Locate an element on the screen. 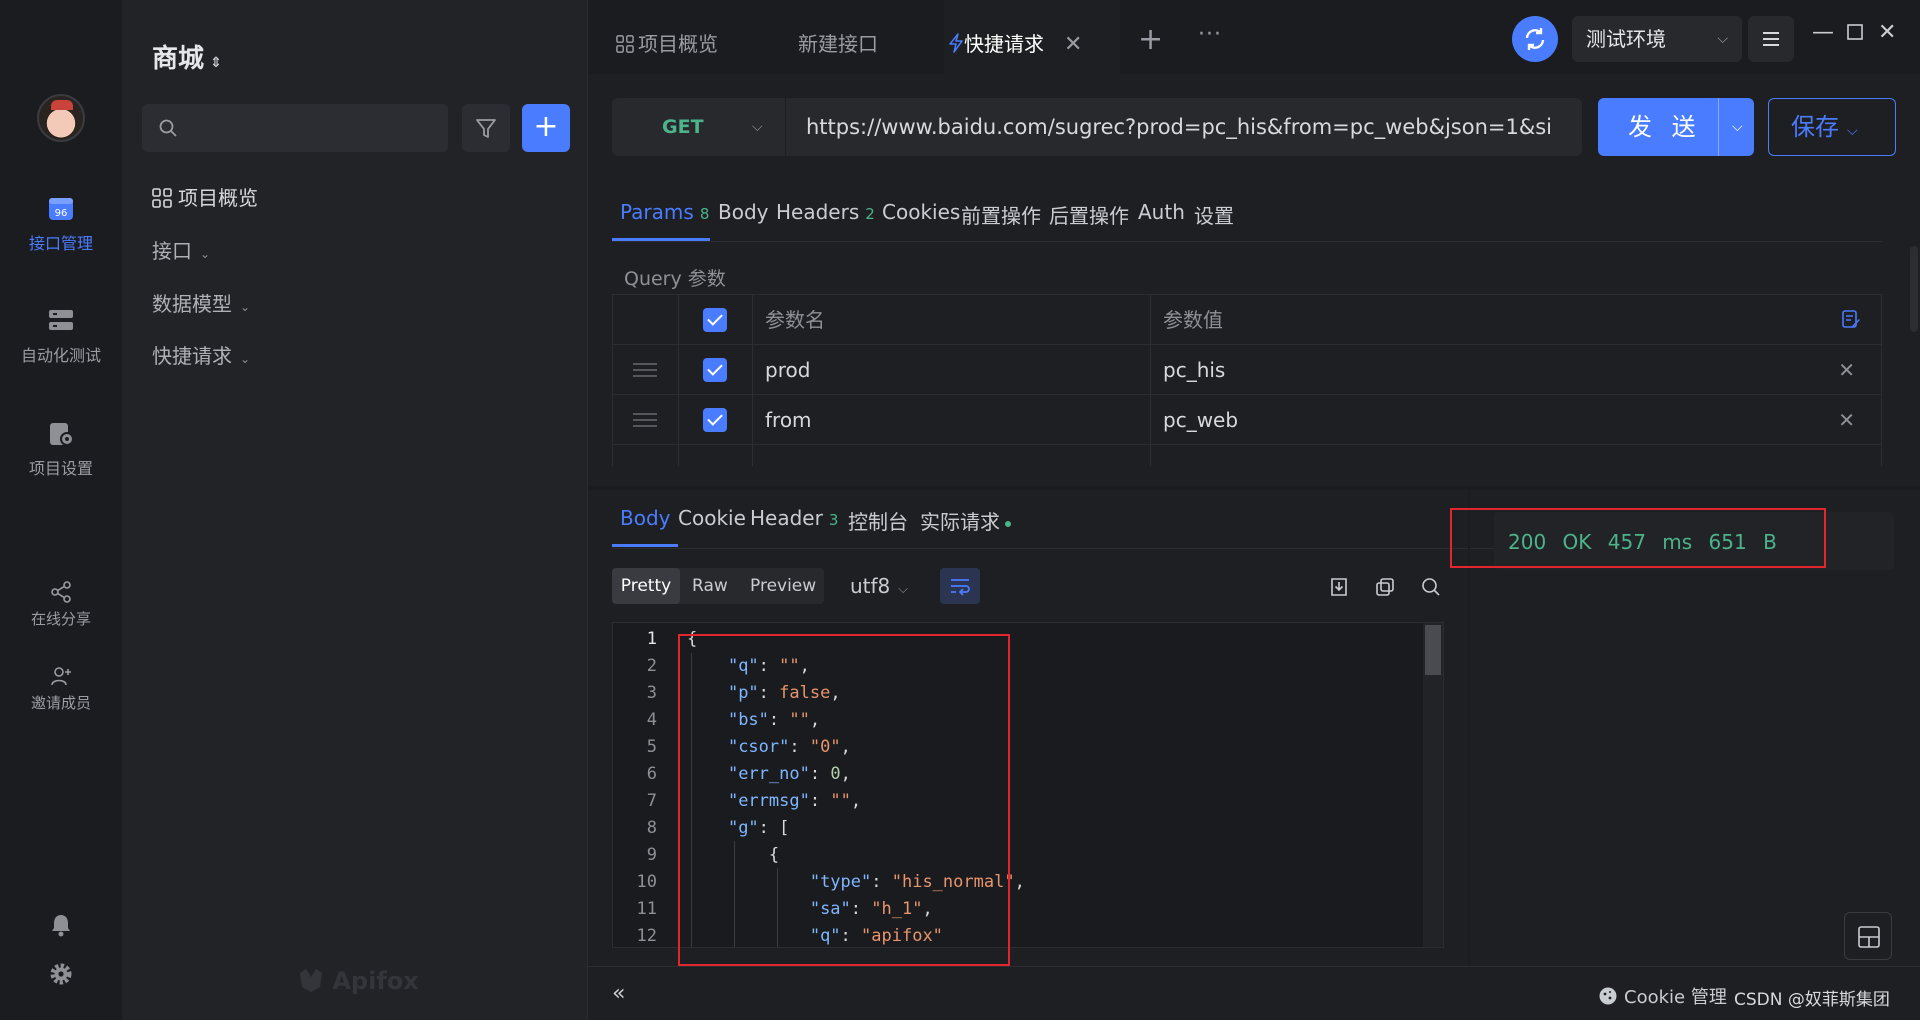 The height and width of the screenshot is (1020, 1920). tab-new-api: 新建接口 is located at coordinates (873, 37).